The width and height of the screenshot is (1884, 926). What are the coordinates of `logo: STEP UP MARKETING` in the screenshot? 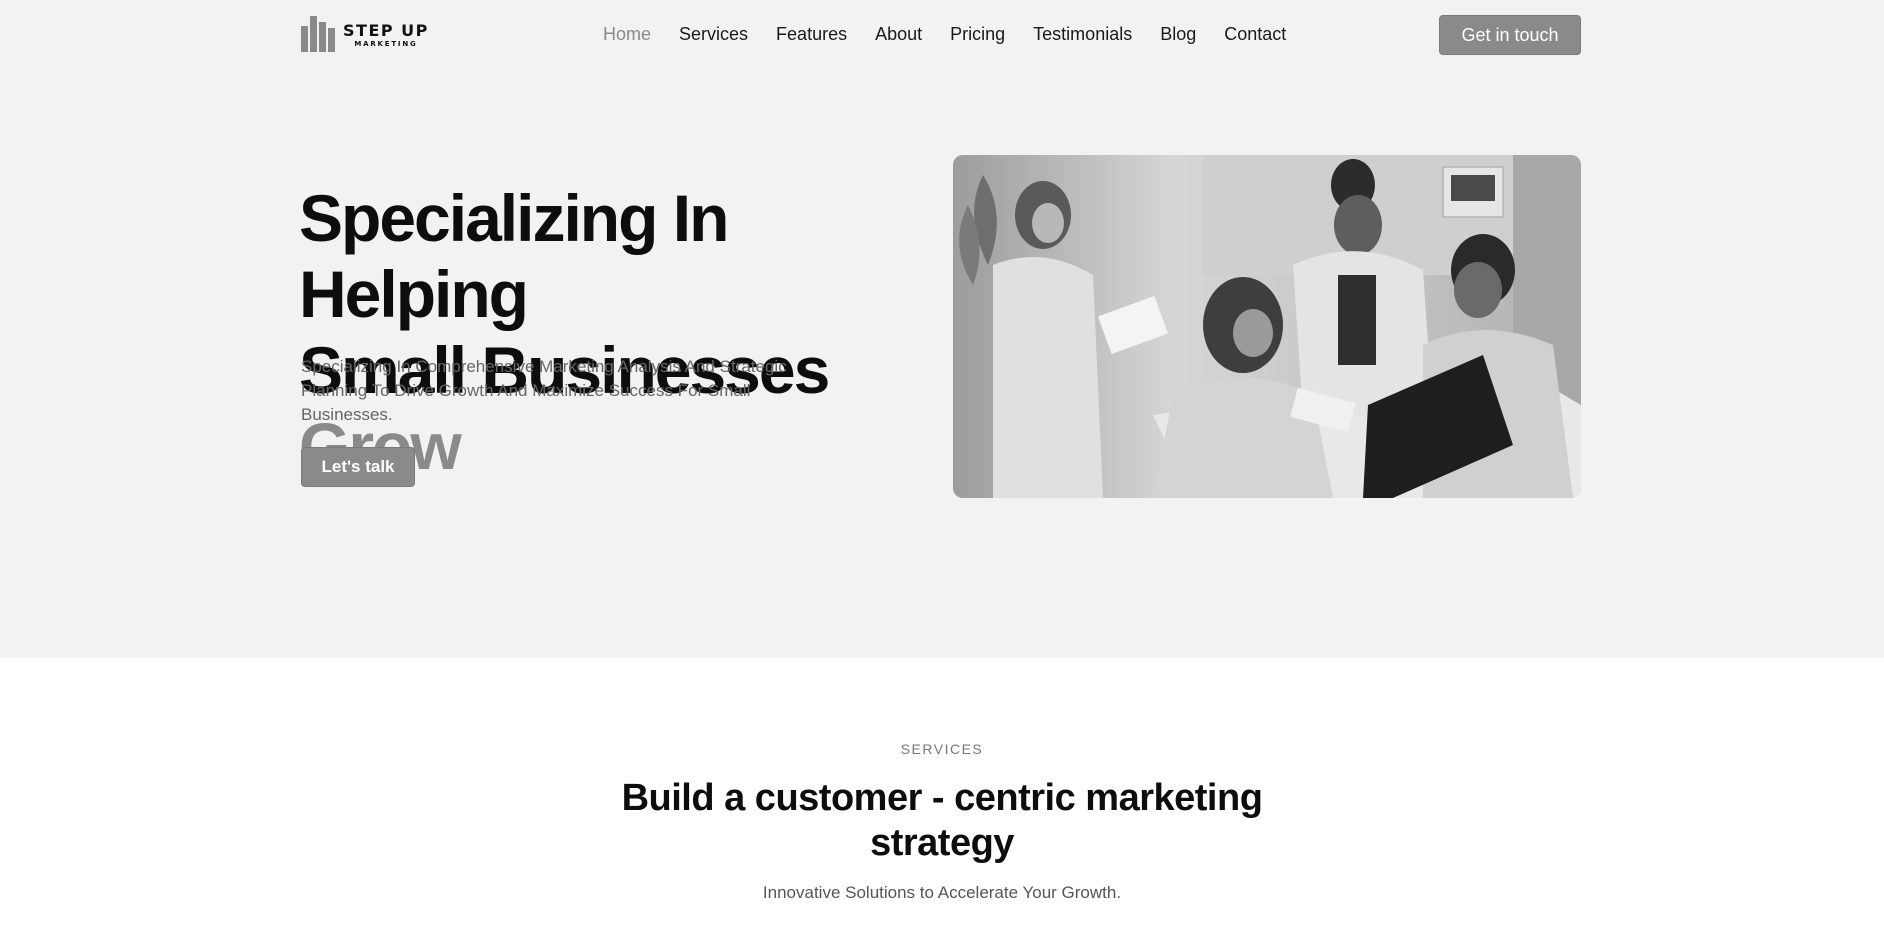 It's located at (365, 35).